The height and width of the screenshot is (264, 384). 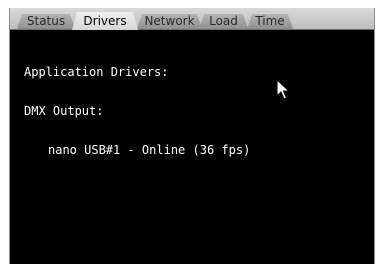 What do you see at coordinates (64, 111) in the screenshot?
I see `dmx-output-heading: DMX Output:` at bounding box center [64, 111].